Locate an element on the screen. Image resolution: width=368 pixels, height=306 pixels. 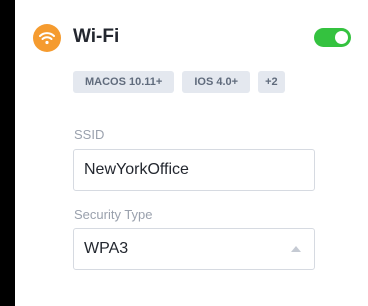
security-type-value: WPA3 is located at coordinates (106, 248).